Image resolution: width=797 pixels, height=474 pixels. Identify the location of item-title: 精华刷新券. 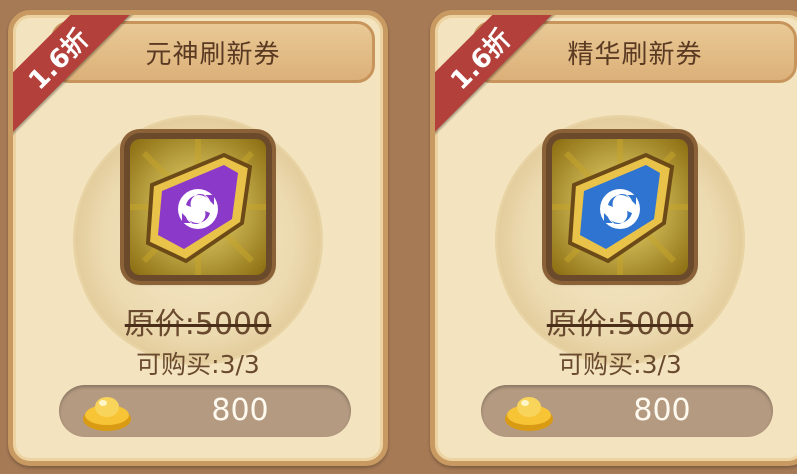
(635, 54).